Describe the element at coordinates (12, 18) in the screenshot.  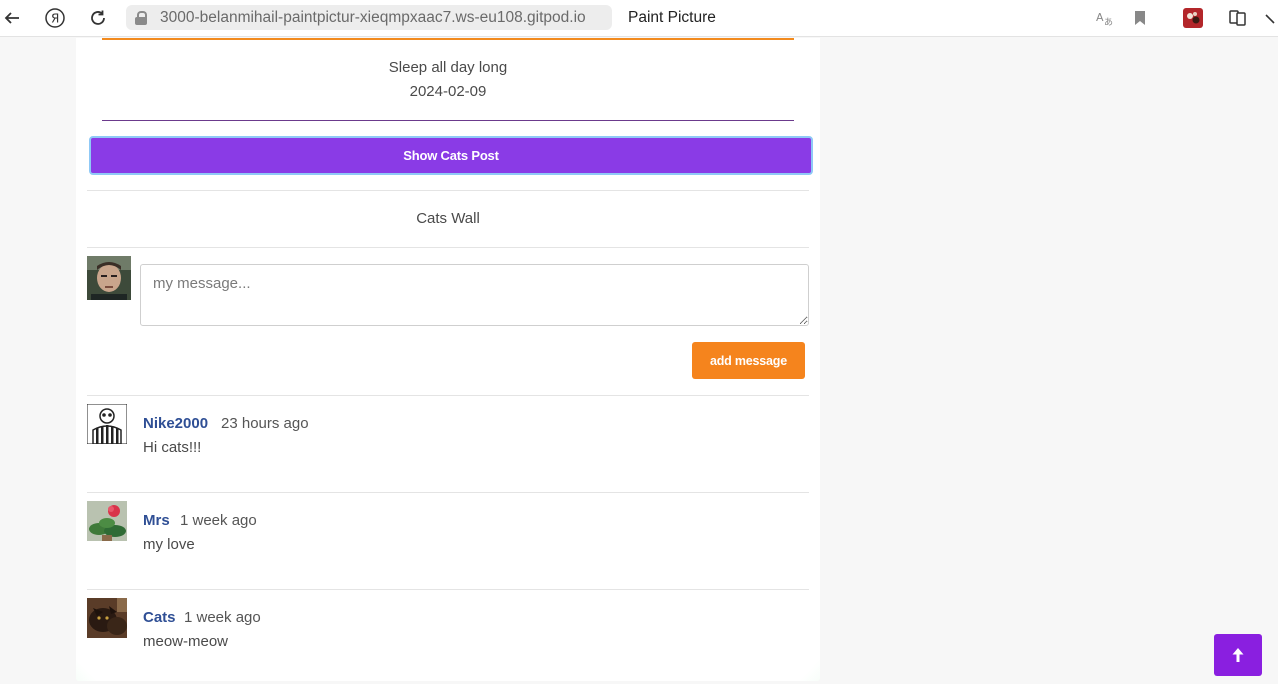
I see `back-arrow-icon` at that location.